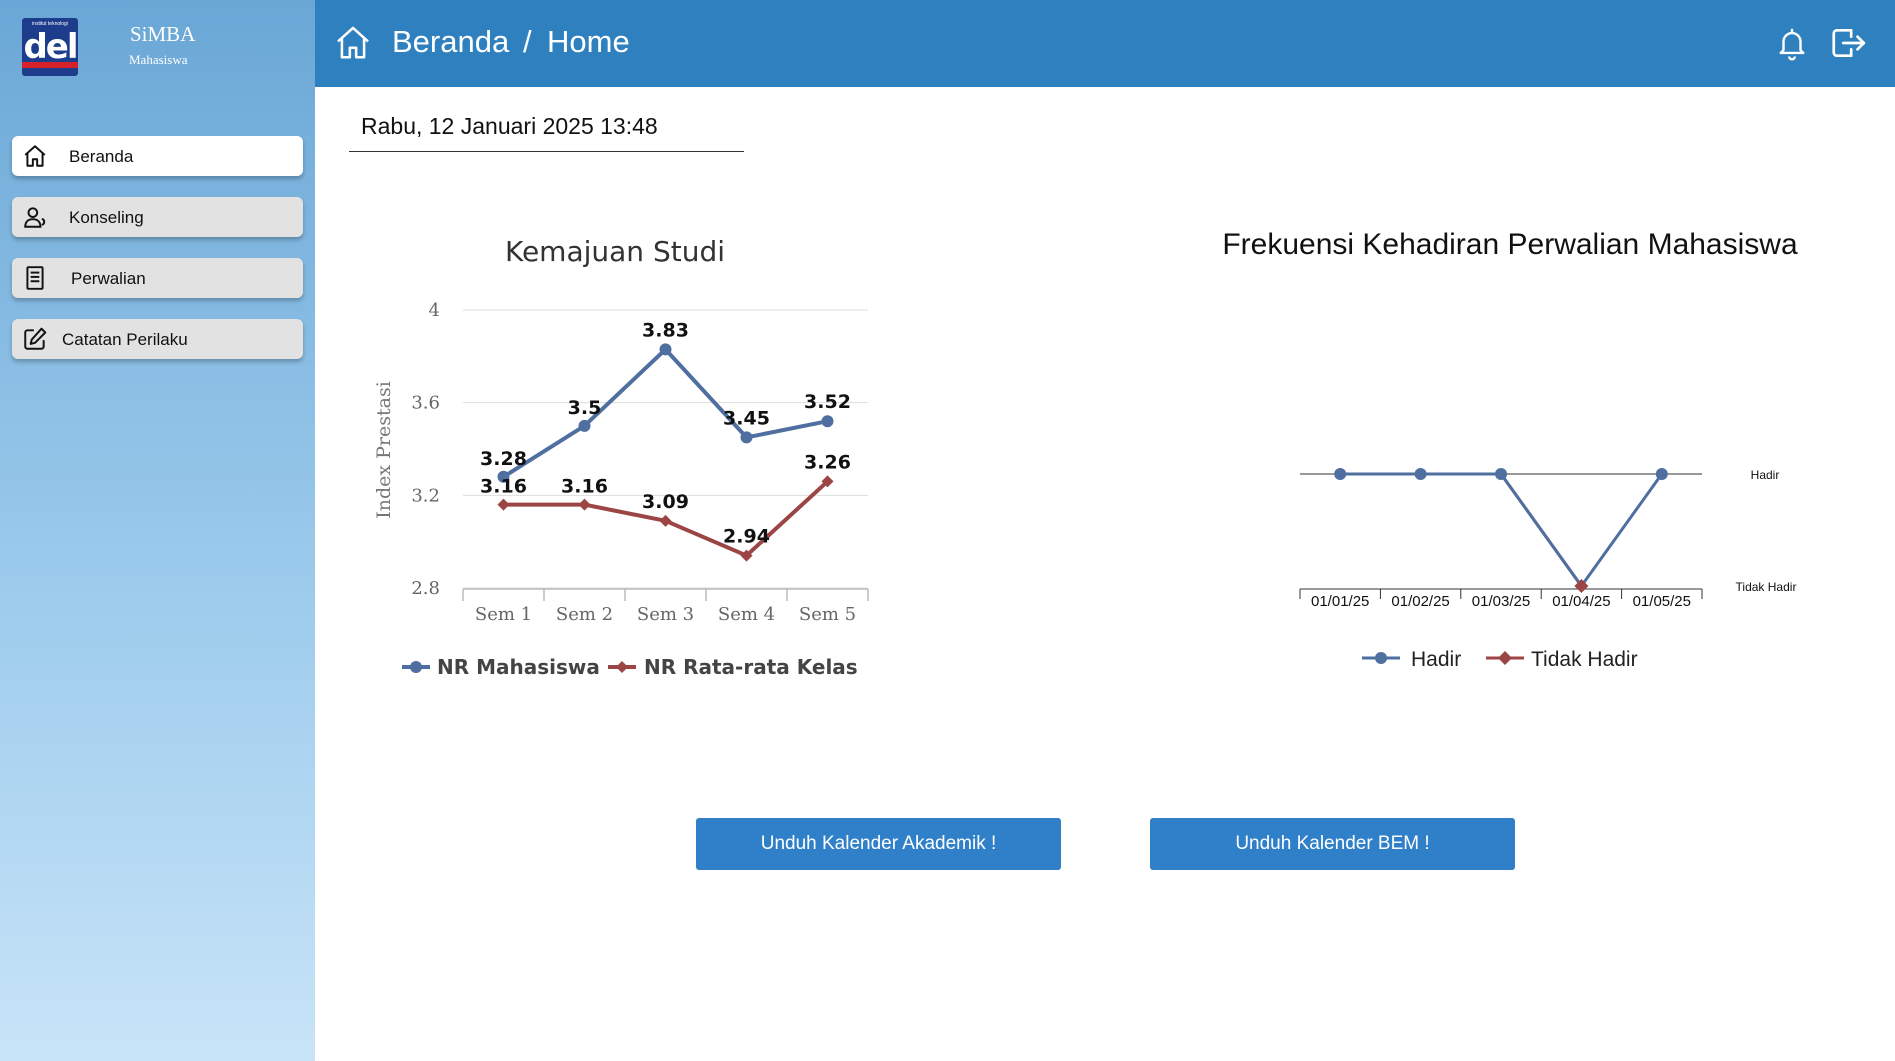 The height and width of the screenshot is (1061, 1895). I want to click on chart1-y-tick-label: 4, so click(434, 310).